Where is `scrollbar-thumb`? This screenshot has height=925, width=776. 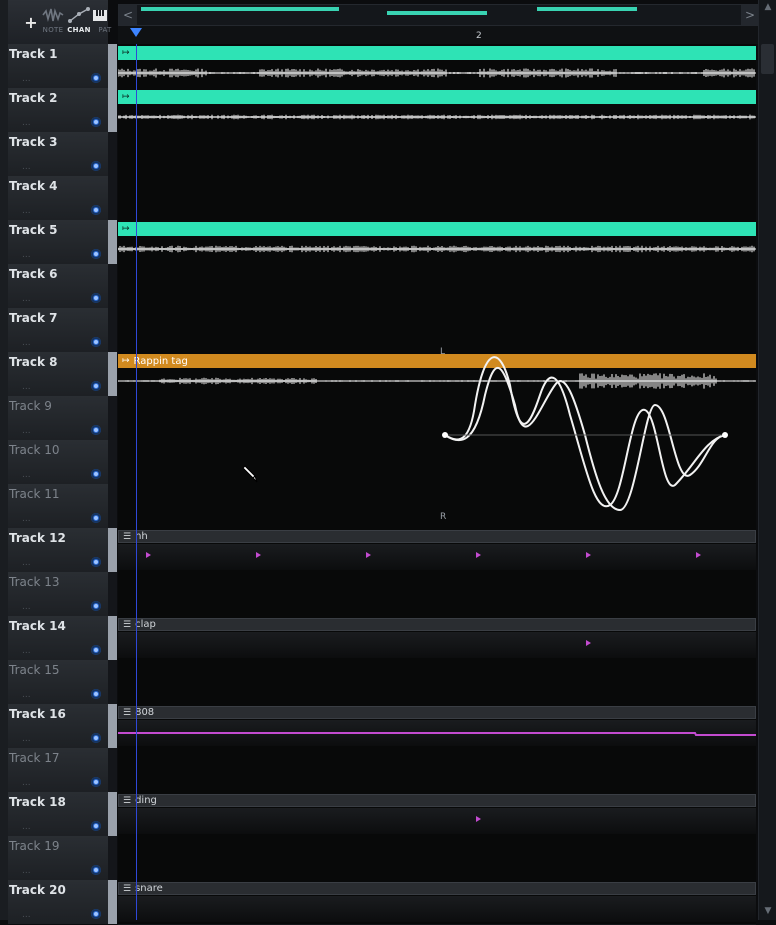
scrollbar-thumb is located at coordinates (767, 59).